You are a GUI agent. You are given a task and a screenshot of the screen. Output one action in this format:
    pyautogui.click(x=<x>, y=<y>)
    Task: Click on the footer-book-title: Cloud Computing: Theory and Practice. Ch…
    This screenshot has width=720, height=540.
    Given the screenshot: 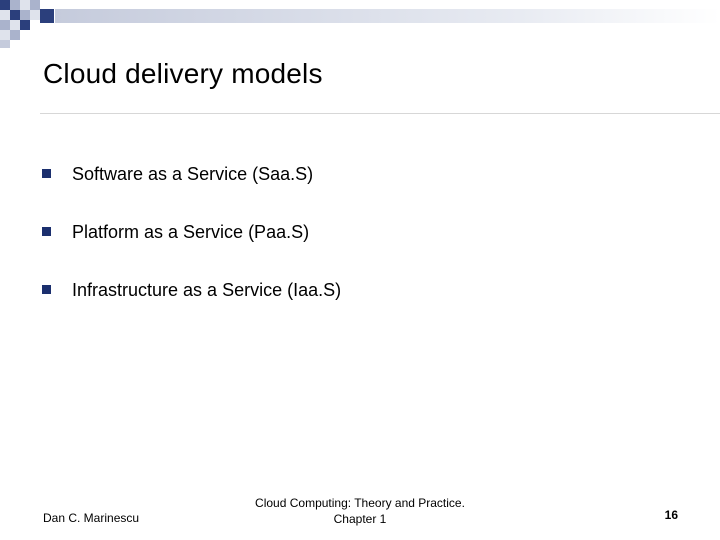 What is the action you would take?
    pyautogui.click(x=360, y=511)
    